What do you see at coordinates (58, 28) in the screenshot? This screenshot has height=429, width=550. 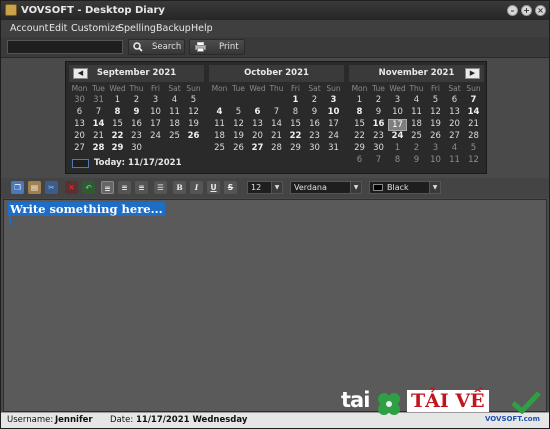 I see `menu-edit: Edit` at bounding box center [58, 28].